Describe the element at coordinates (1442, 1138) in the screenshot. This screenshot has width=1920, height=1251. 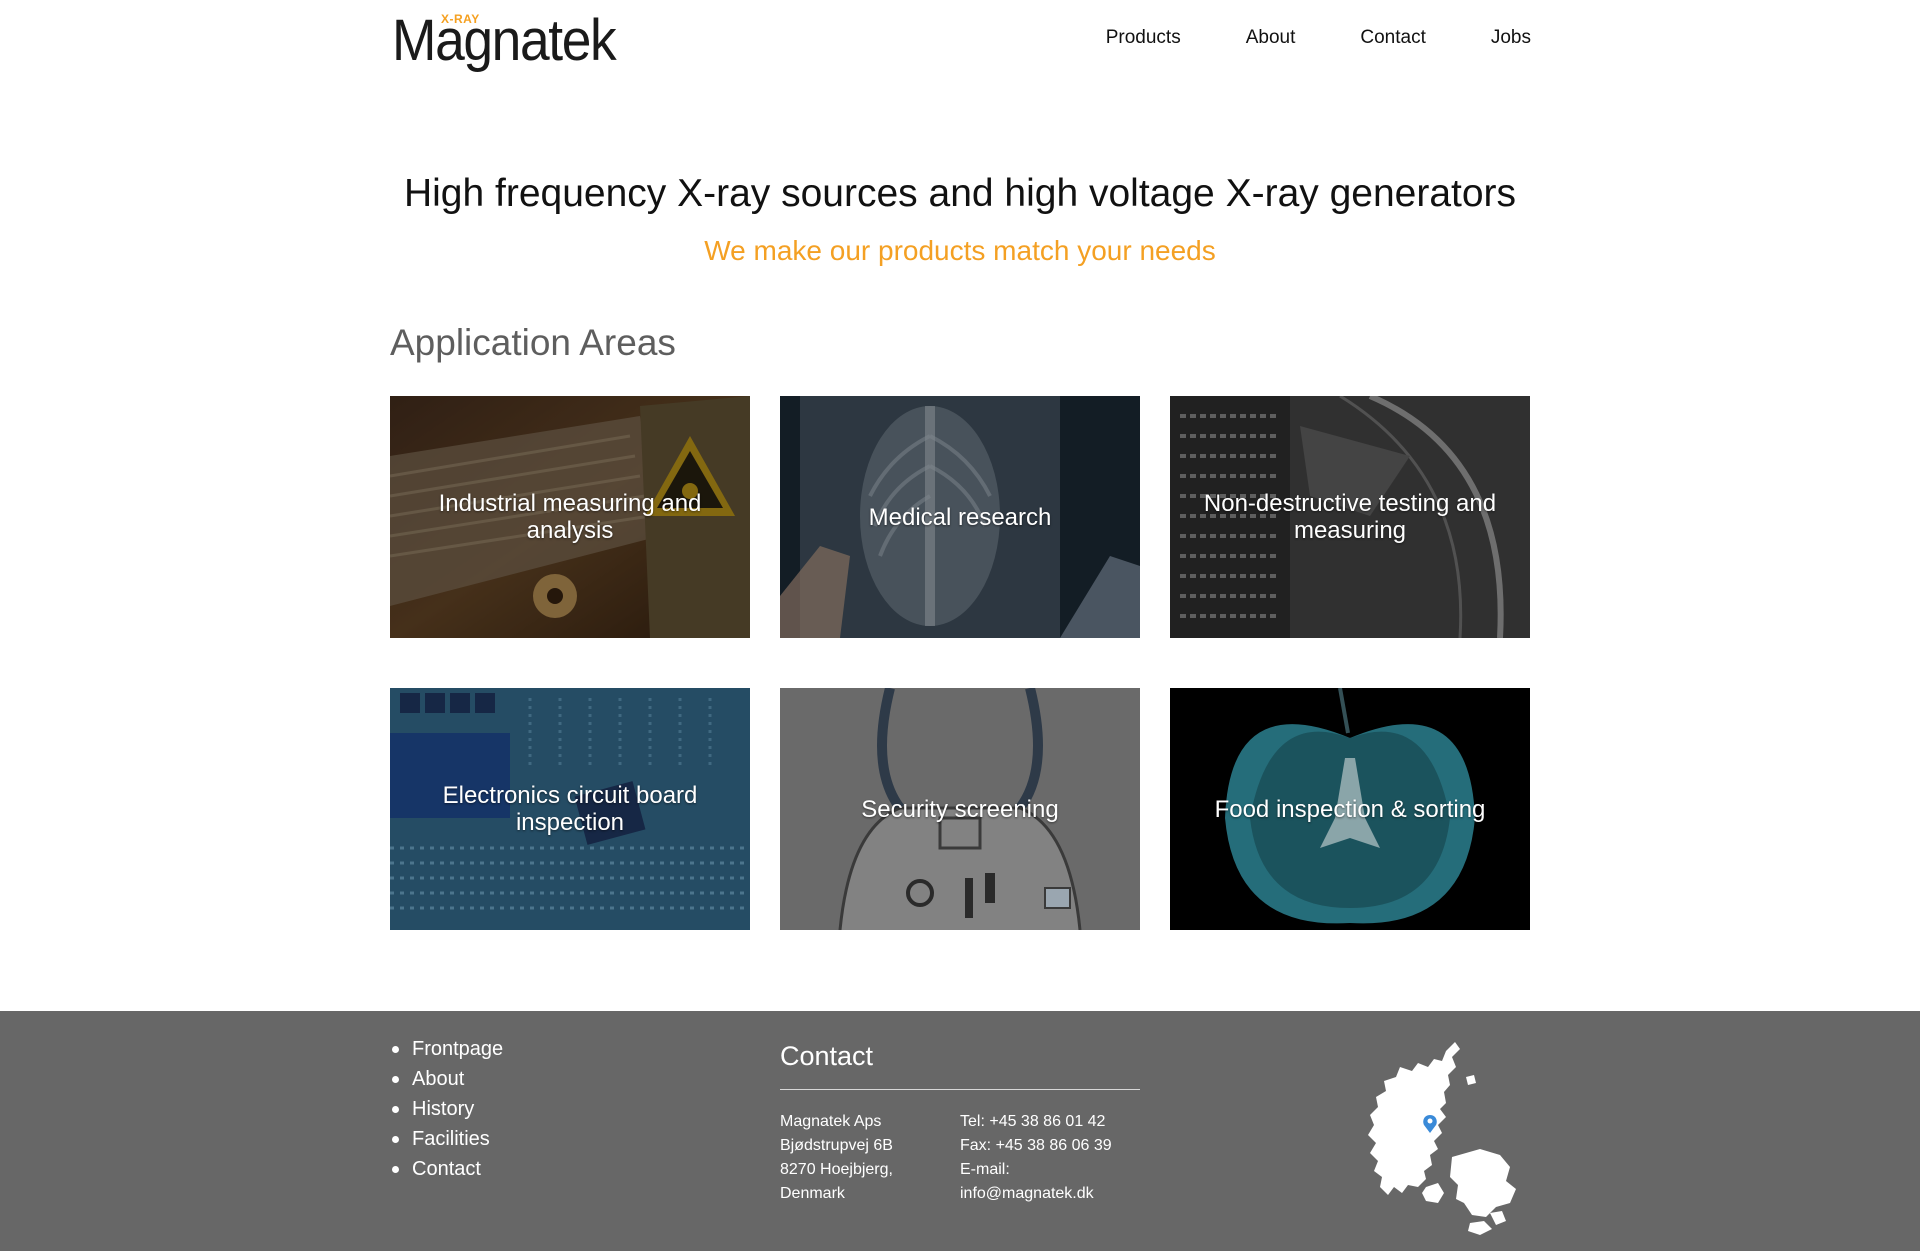
I see `denmark-map-icon` at that location.